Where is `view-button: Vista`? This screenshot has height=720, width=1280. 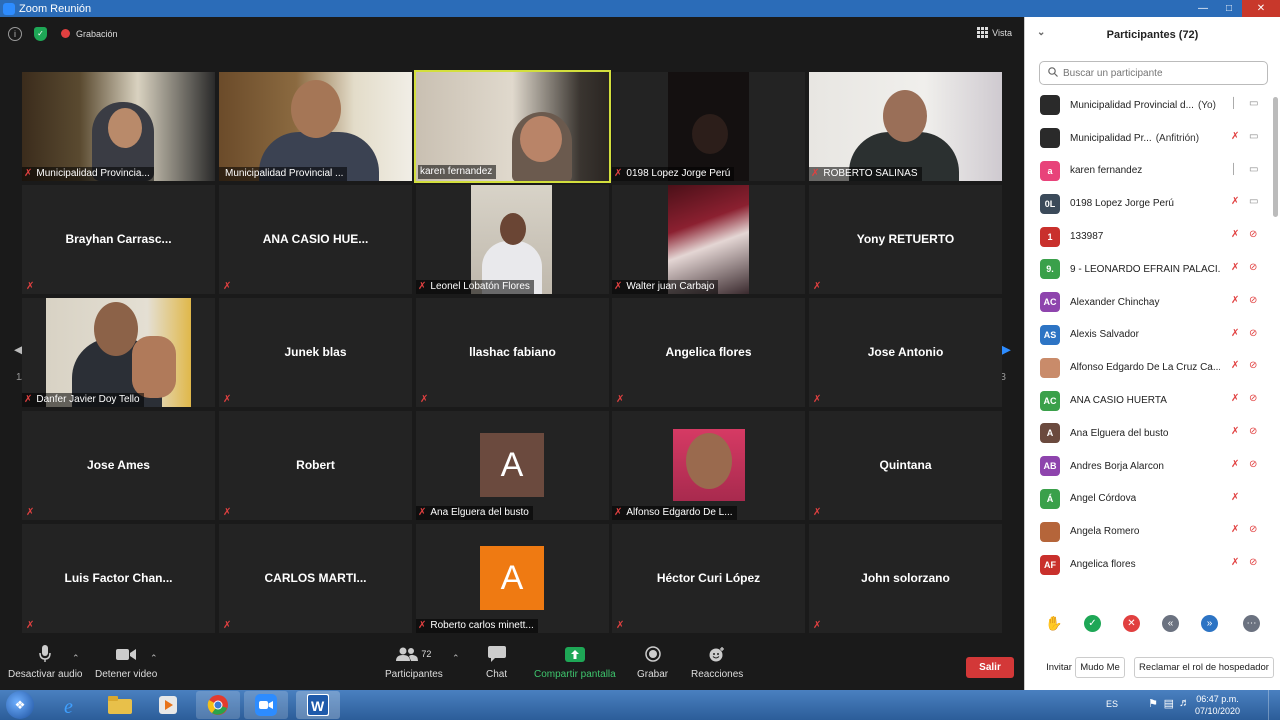 view-button: Vista is located at coordinates (994, 32).